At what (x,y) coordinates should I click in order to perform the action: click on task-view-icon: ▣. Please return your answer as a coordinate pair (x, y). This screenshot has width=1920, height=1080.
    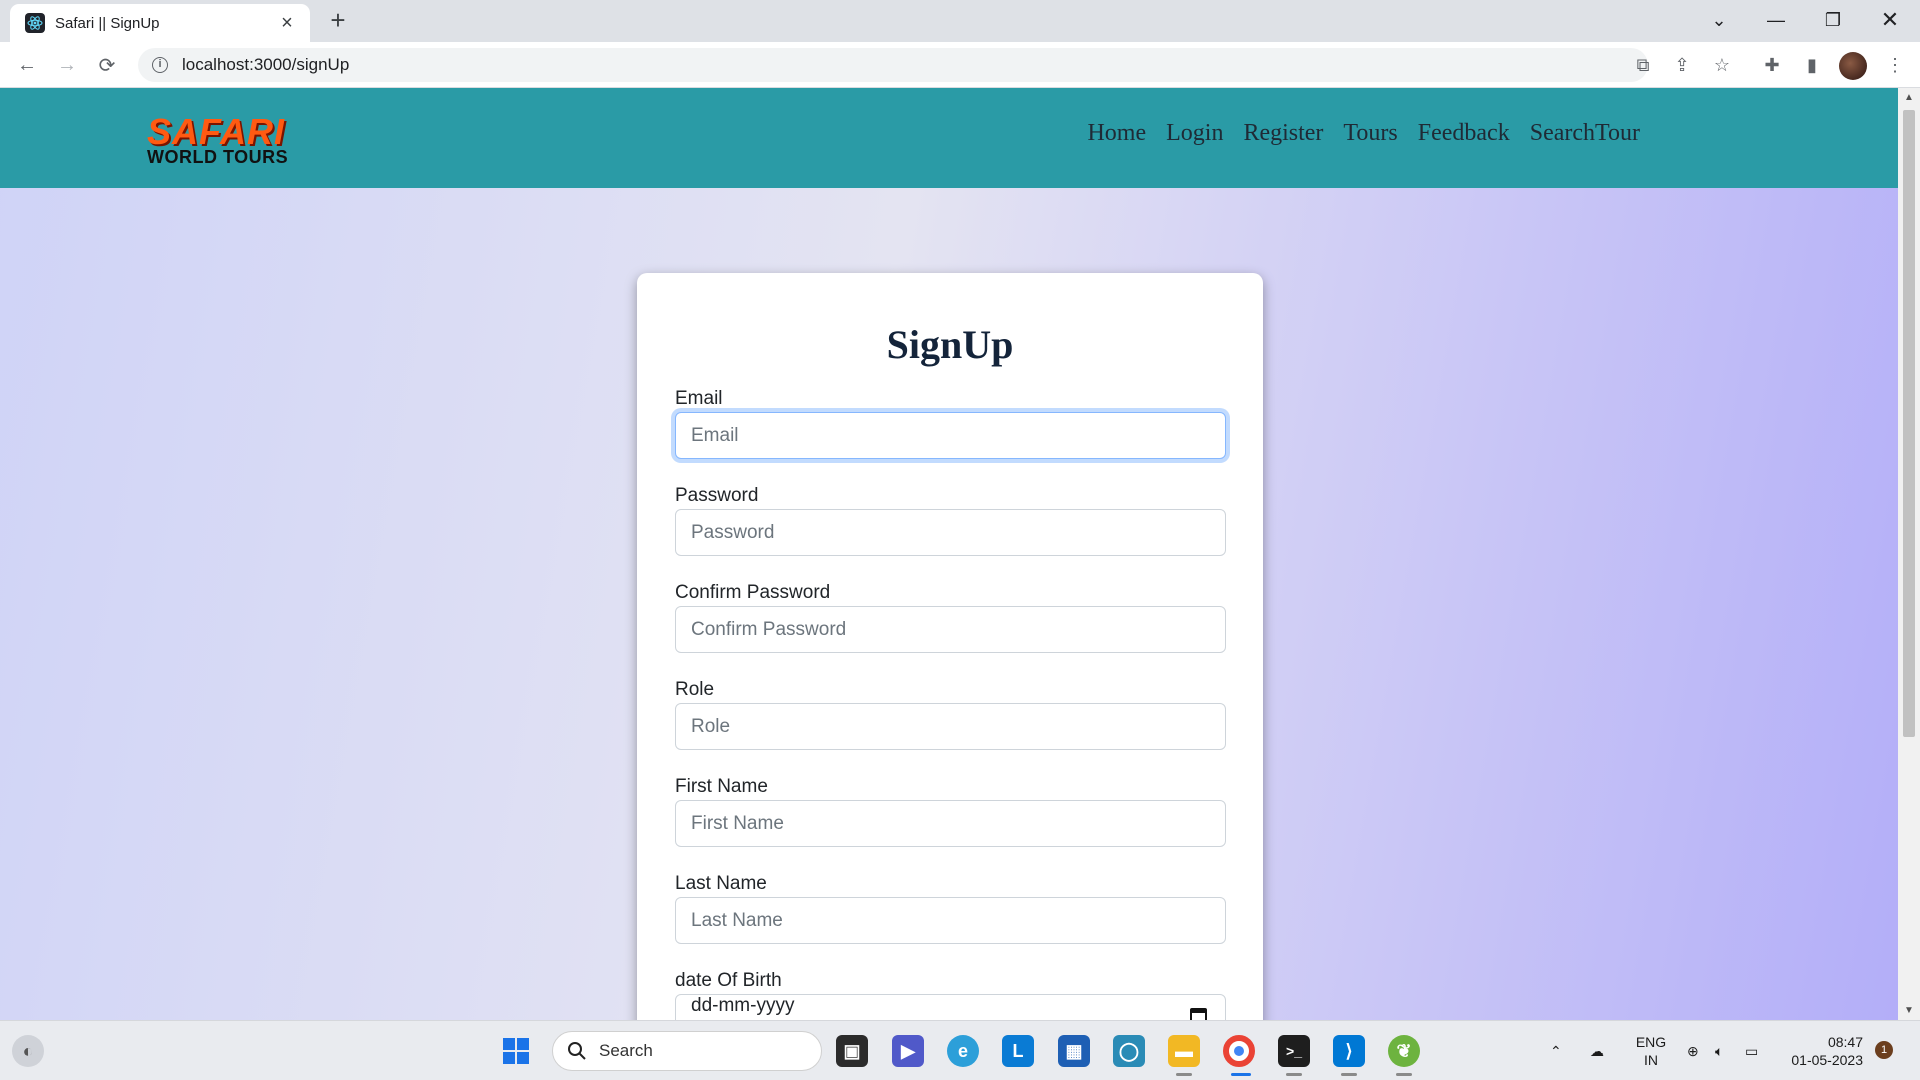
    Looking at the image, I should click on (852, 1051).